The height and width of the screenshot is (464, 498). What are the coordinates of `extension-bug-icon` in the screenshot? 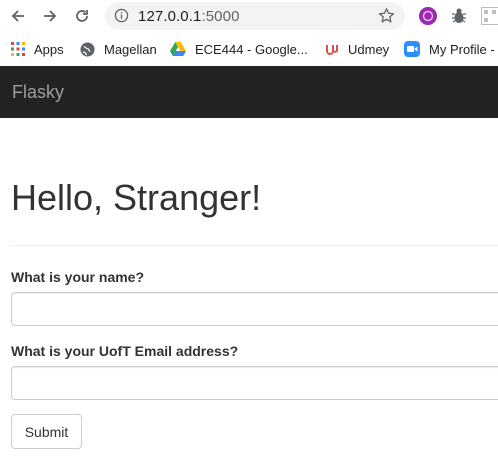 It's located at (459, 16).